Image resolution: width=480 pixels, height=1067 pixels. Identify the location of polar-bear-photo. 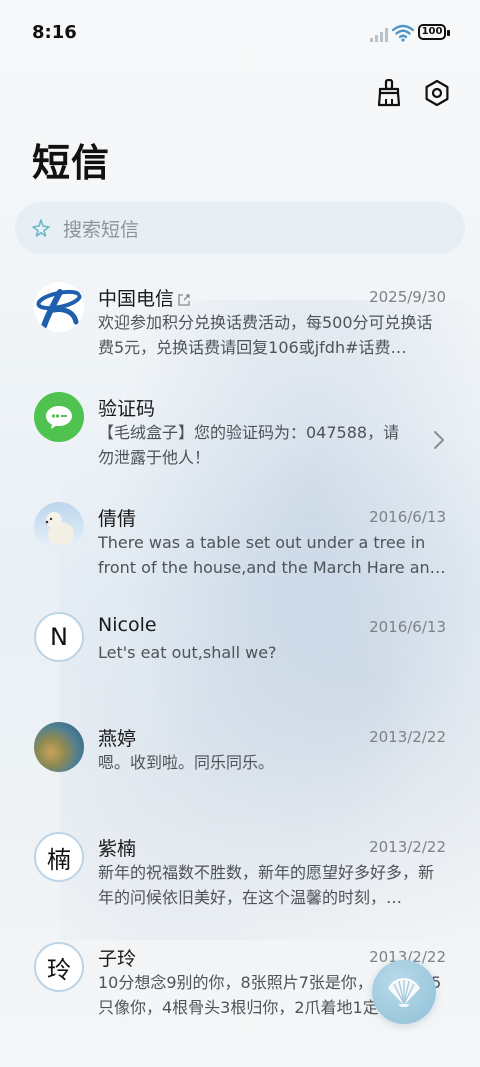
(59, 527).